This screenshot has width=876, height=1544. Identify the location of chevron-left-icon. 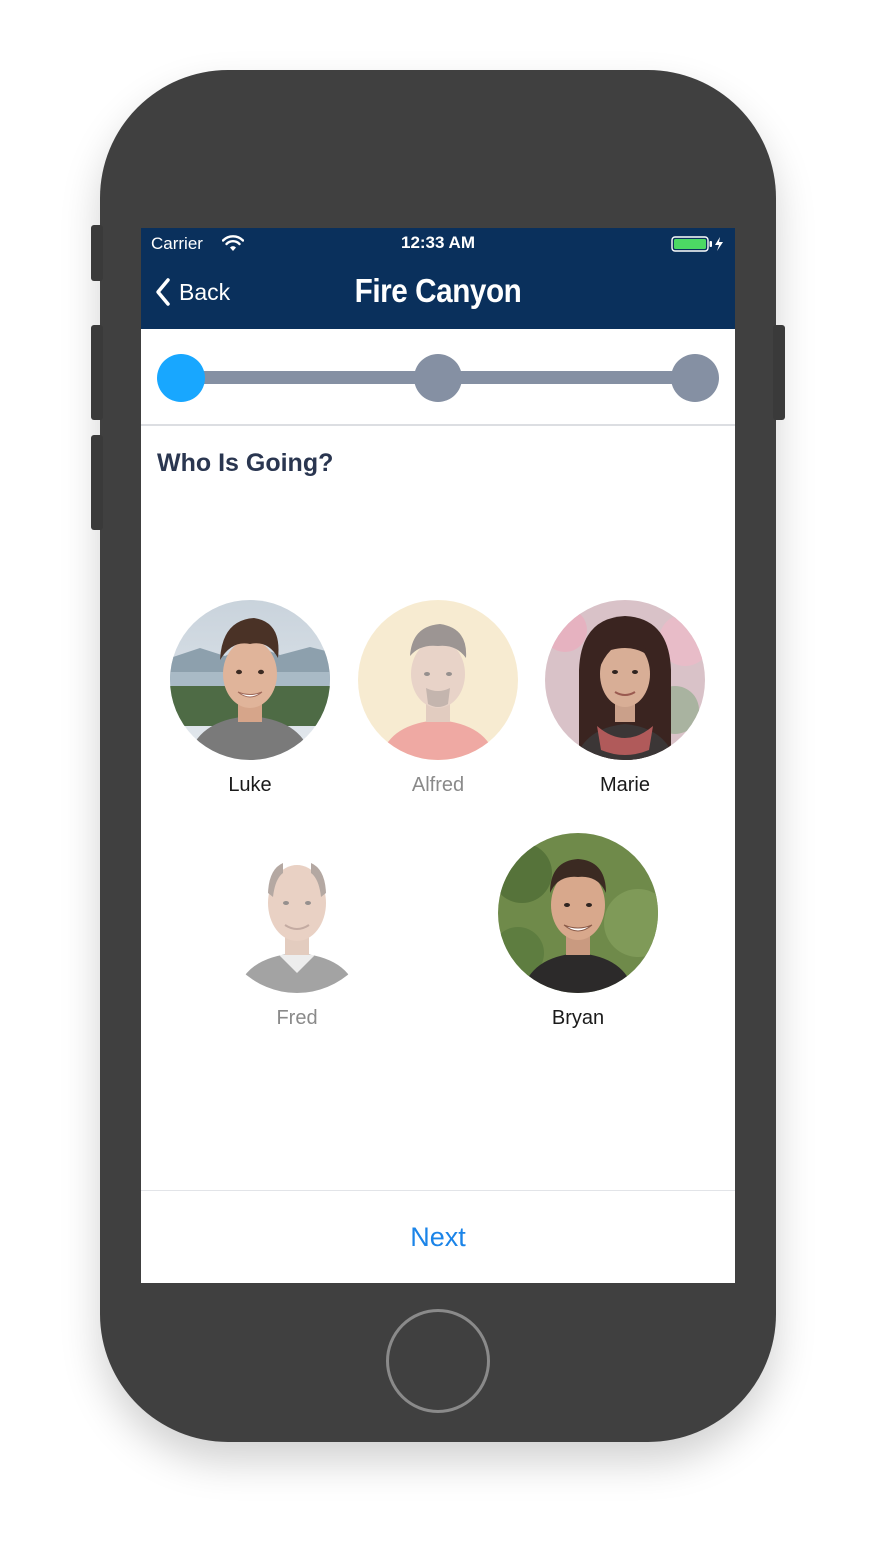
(163, 292).